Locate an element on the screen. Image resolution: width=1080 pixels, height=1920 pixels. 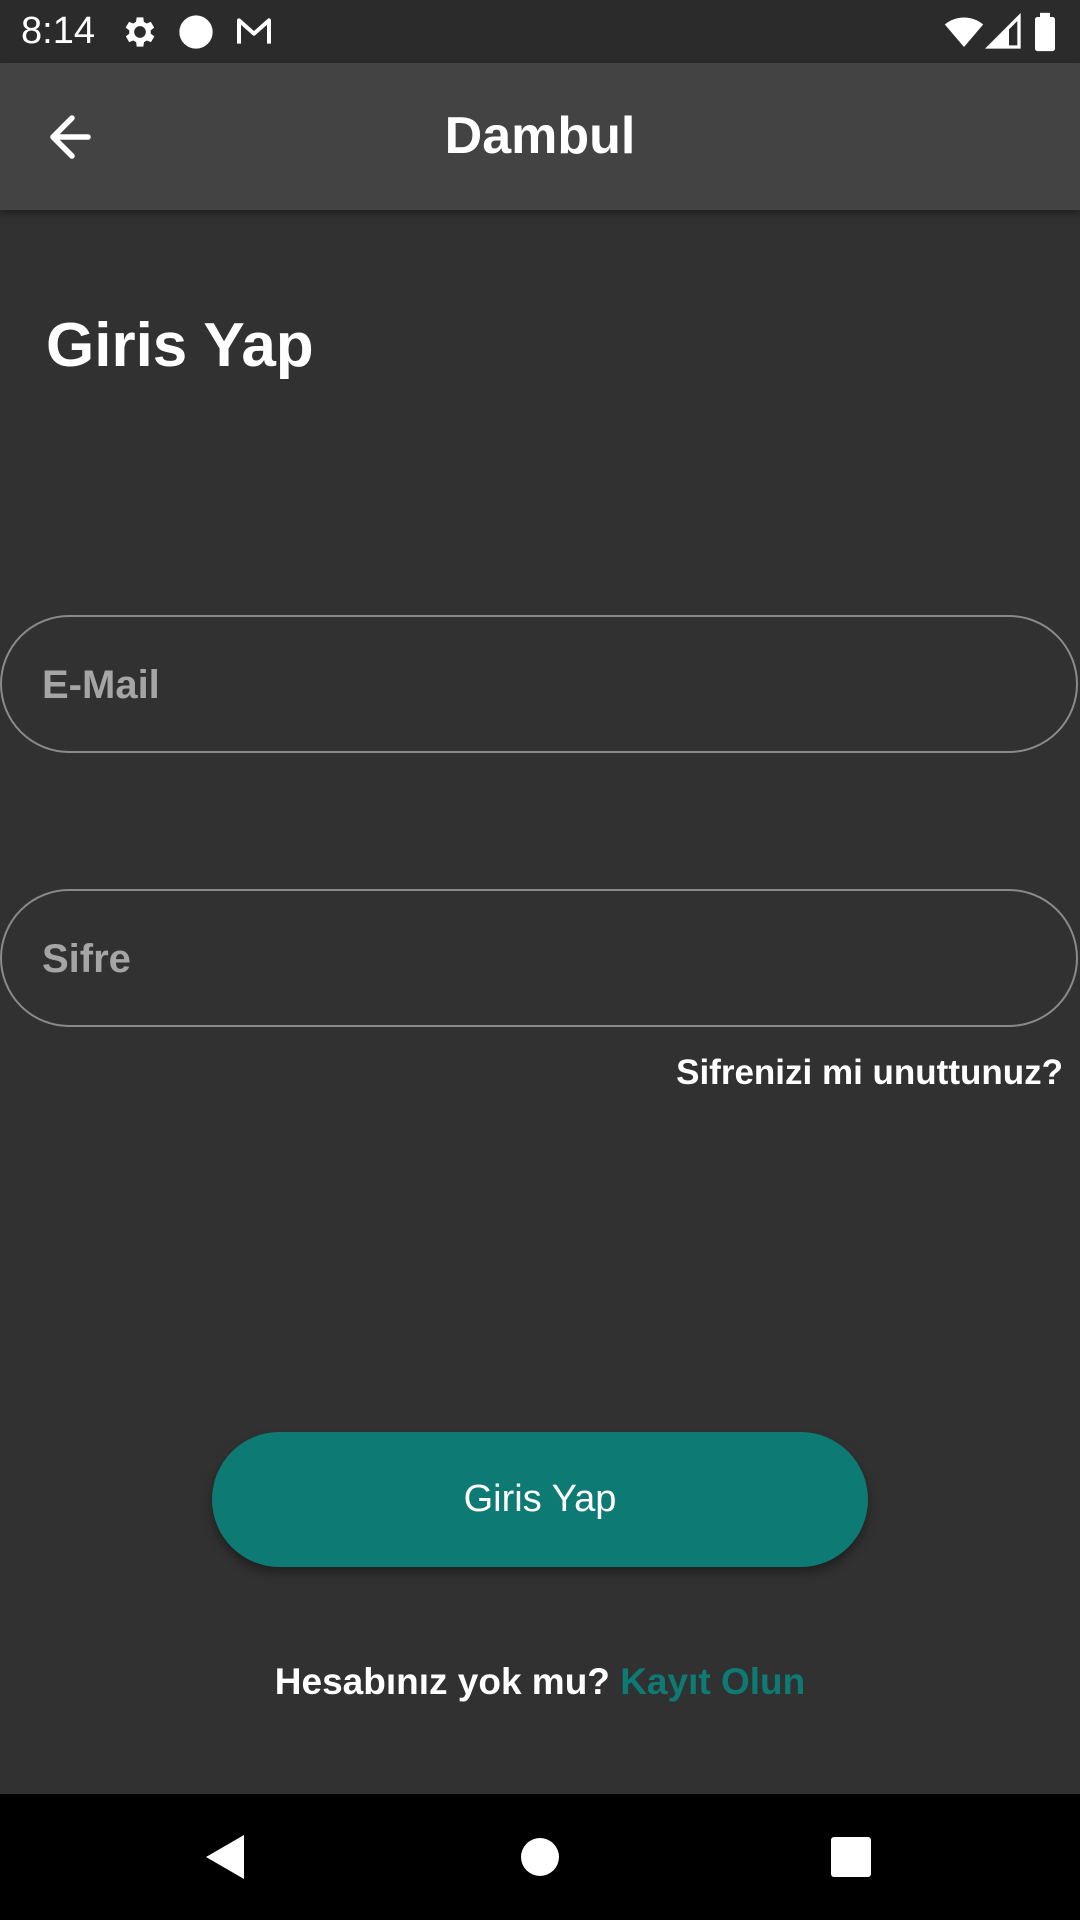
password-field-container is located at coordinates (539, 958).